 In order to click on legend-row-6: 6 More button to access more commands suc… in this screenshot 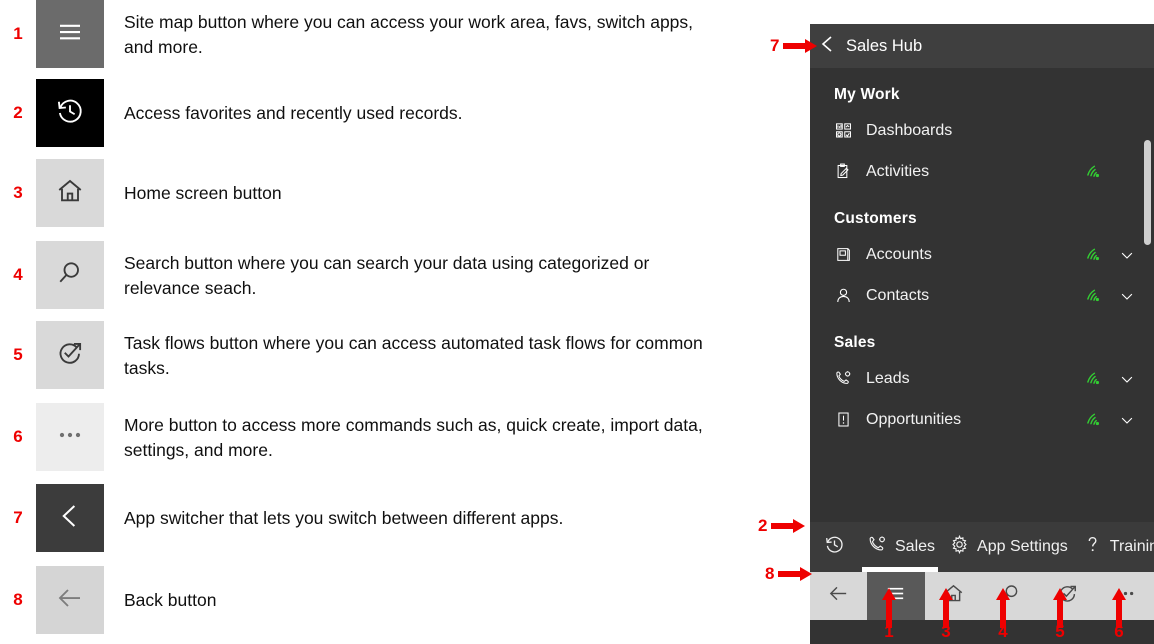, I will do `click(385, 437)`.